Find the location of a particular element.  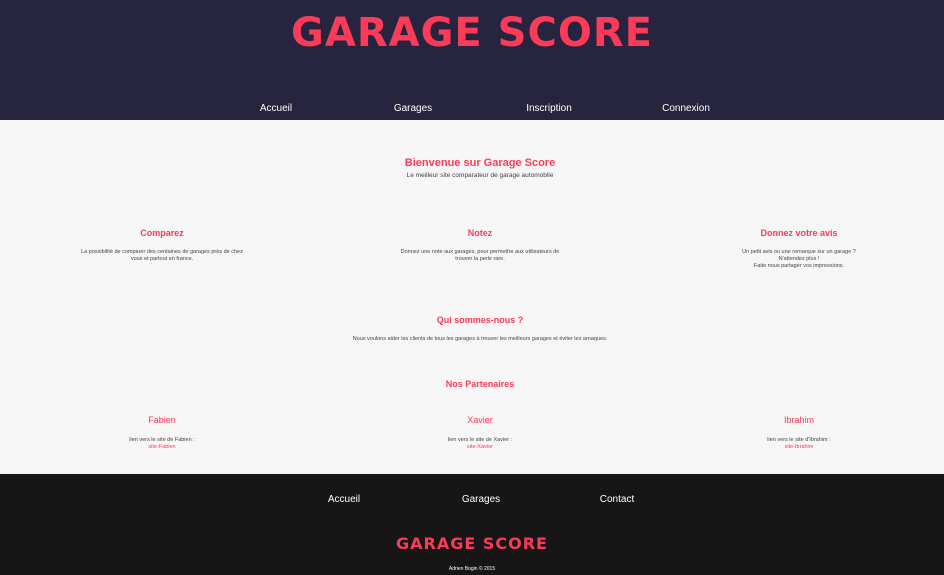

feature-rate-title: Notez is located at coordinates (480, 233).